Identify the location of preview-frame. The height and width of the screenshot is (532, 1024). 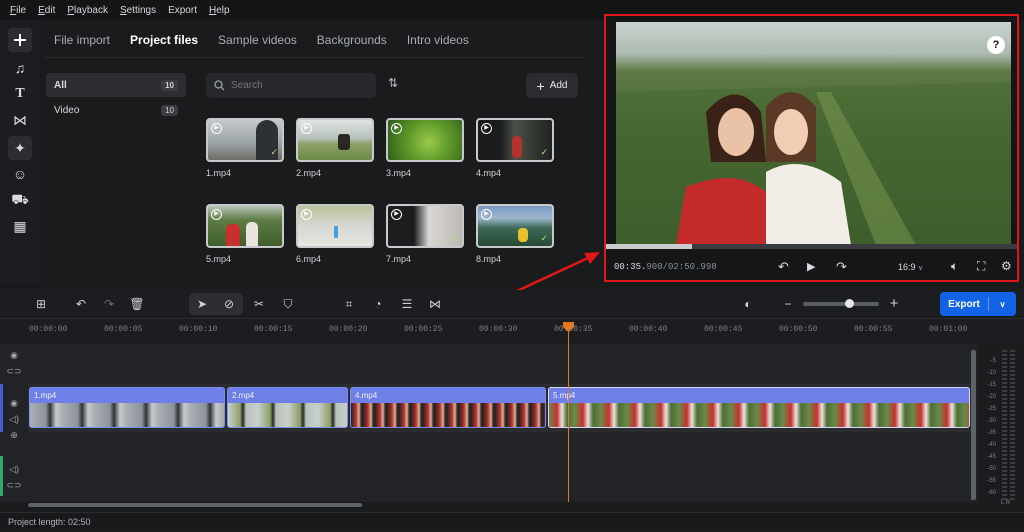
(813, 163).